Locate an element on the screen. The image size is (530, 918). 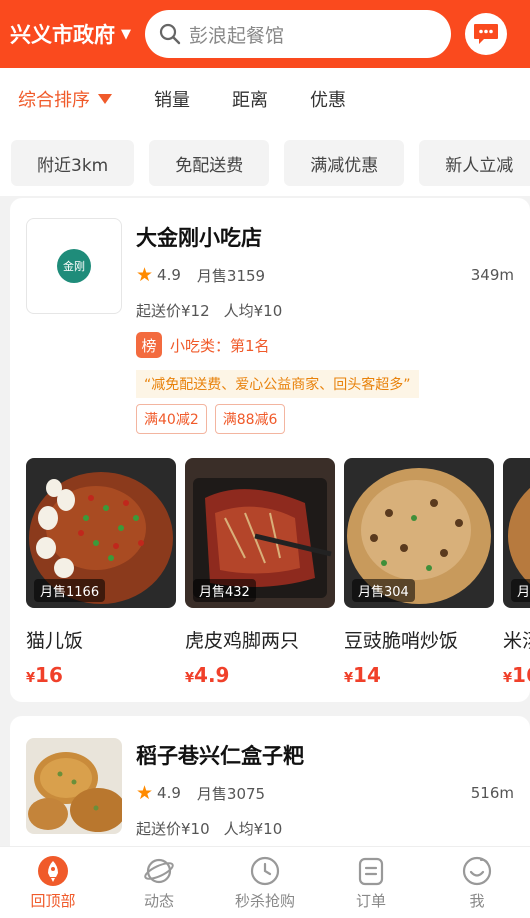
chat-bubble-icon is located at coordinates (486, 34).